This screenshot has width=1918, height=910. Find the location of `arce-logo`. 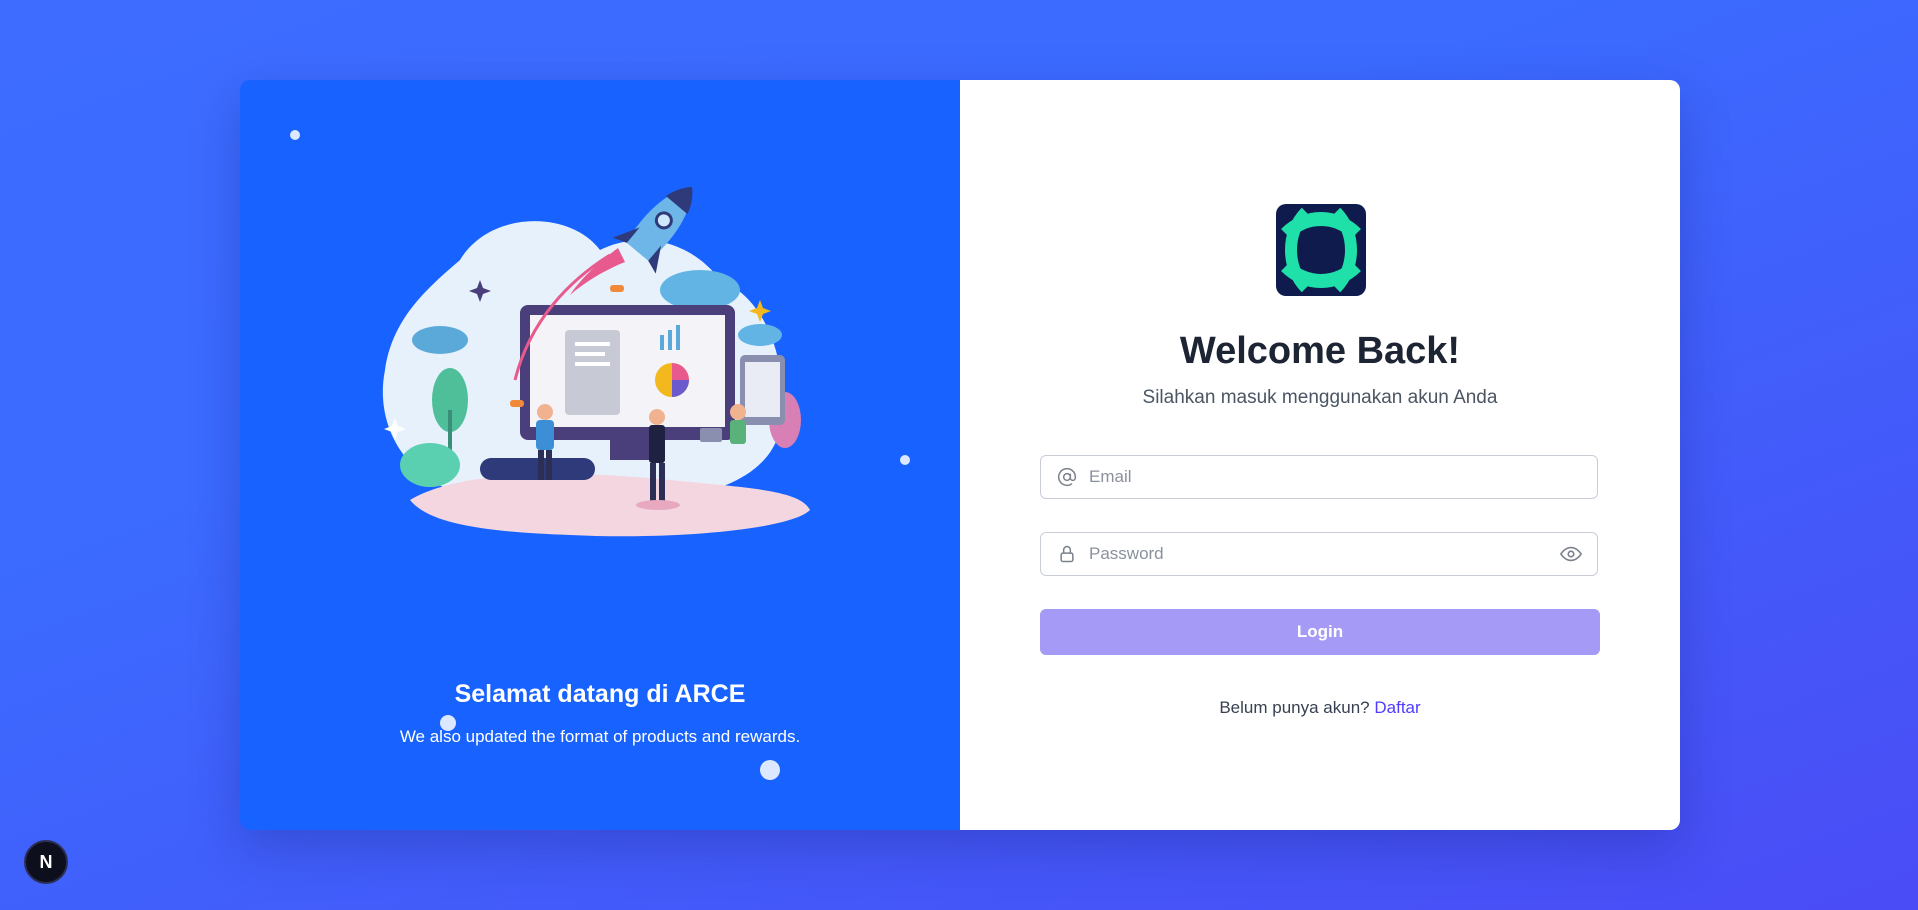

arce-logo is located at coordinates (1321, 250).